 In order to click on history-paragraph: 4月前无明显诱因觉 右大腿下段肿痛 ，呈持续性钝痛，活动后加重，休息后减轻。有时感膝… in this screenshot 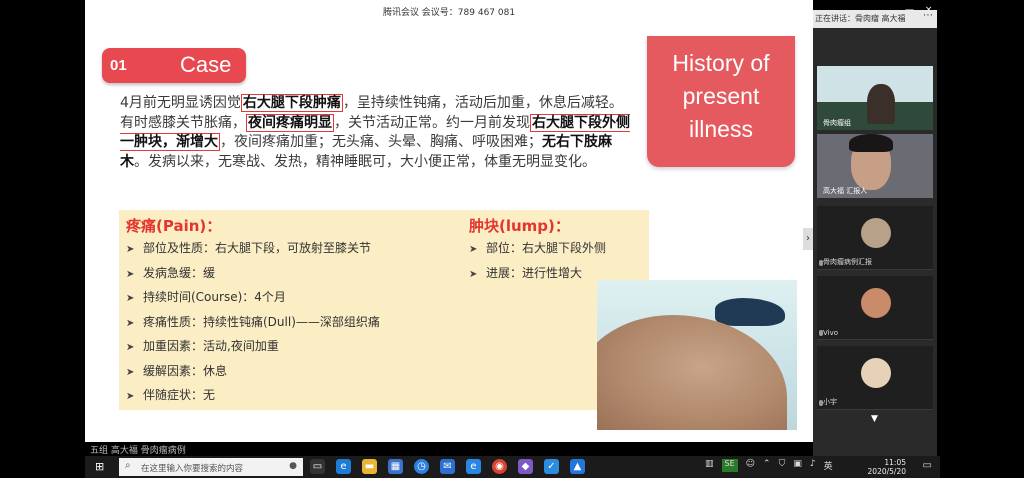, I will do `click(377, 133)`.